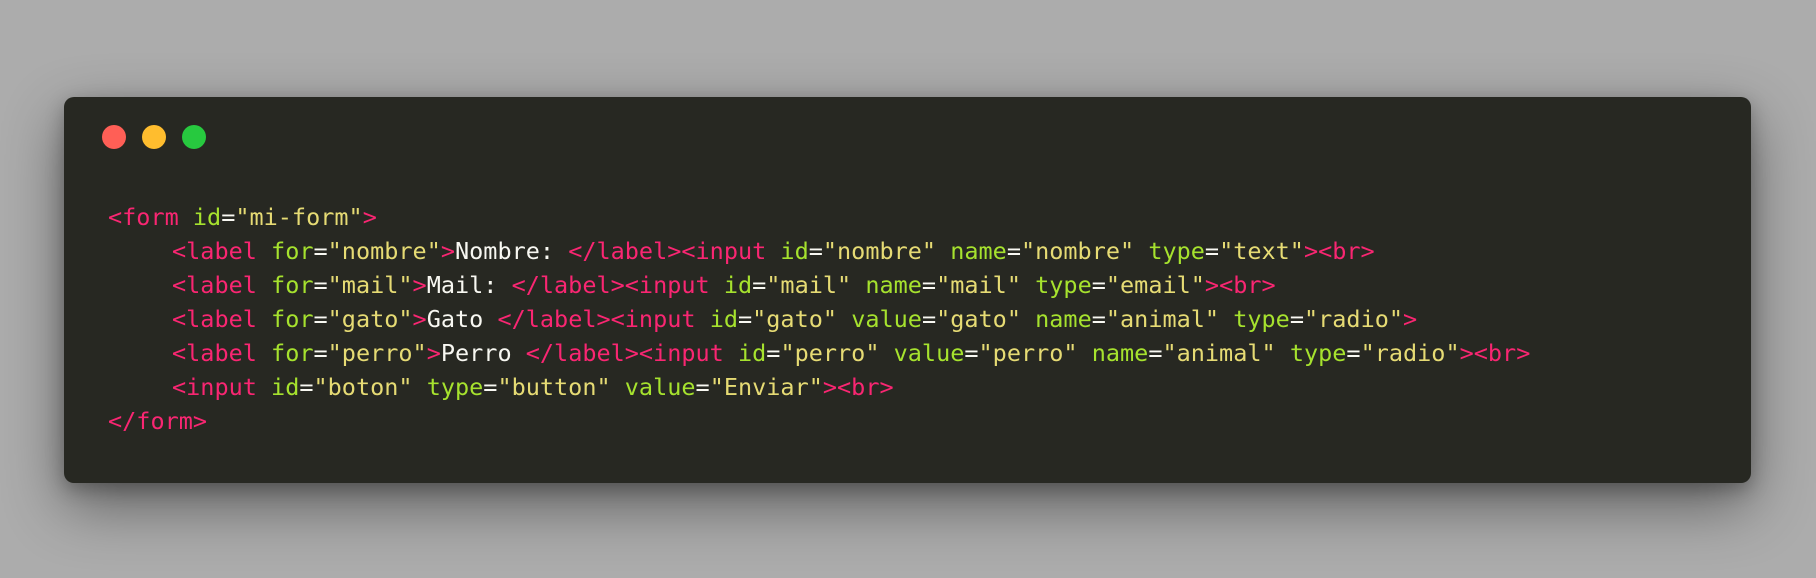 This screenshot has width=1816, height=578. Describe the element at coordinates (512, 251) in the screenshot. I see `code-token-txt: Nombre:` at that location.